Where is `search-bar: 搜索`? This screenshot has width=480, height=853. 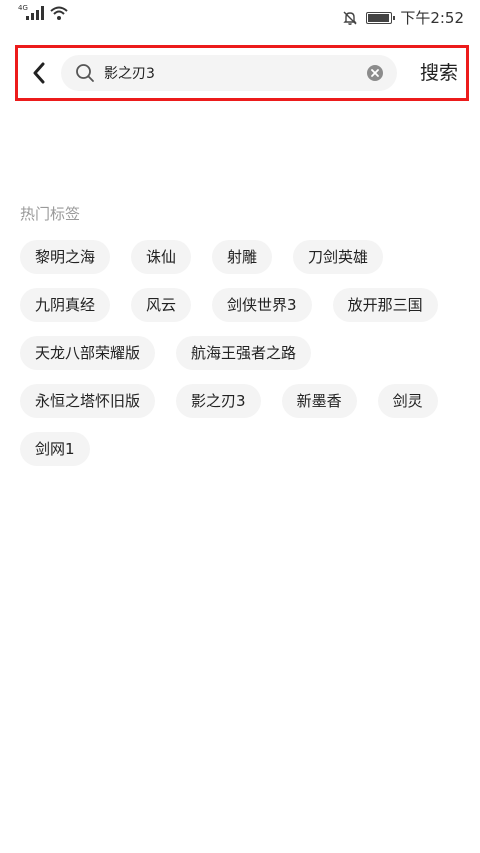 search-bar: 搜索 is located at coordinates (242, 73).